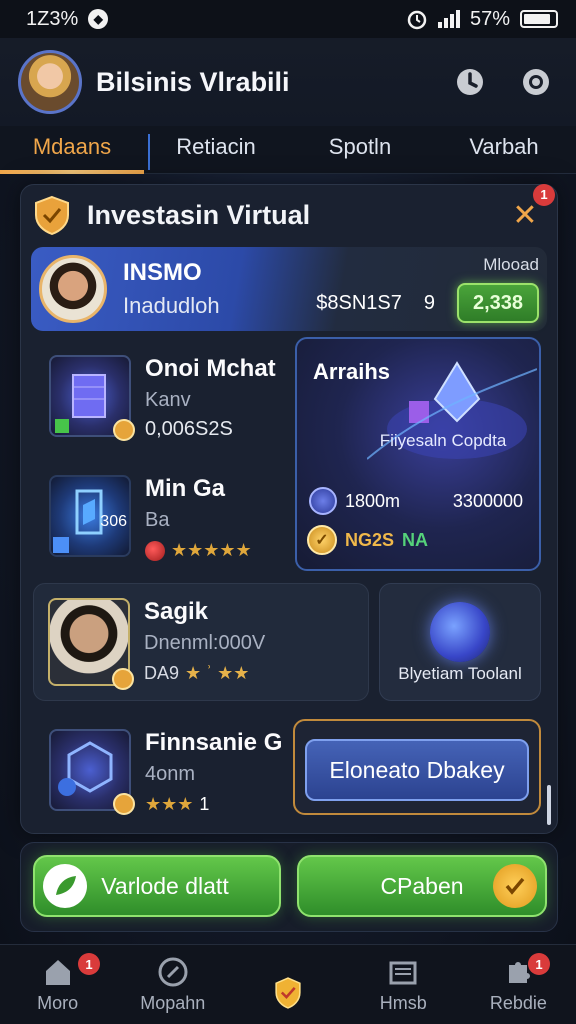 This screenshot has height=1024, width=576. What do you see at coordinates (92, 398) in the screenshot?
I see `server-icon` at bounding box center [92, 398].